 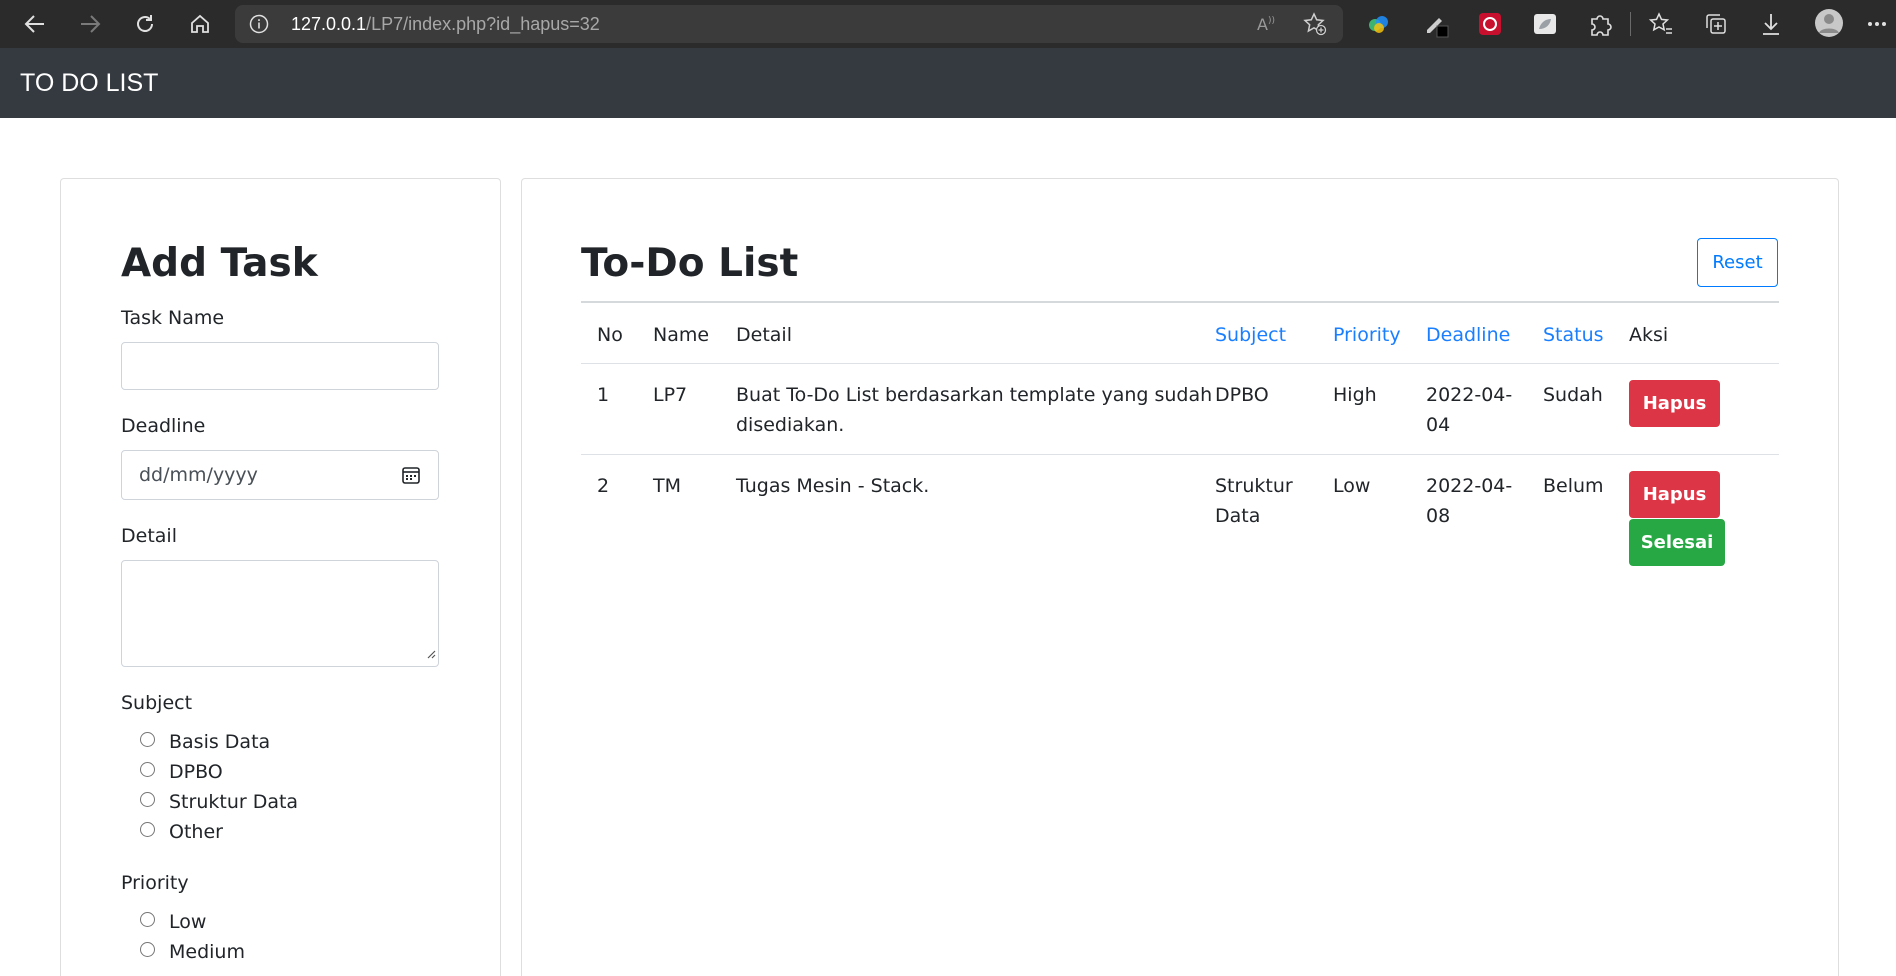 What do you see at coordinates (789, 24) in the screenshot?
I see `address-bar: 127.0.0.1/LP7/index.php?id_hapus=32 A))` at bounding box center [789, 24].